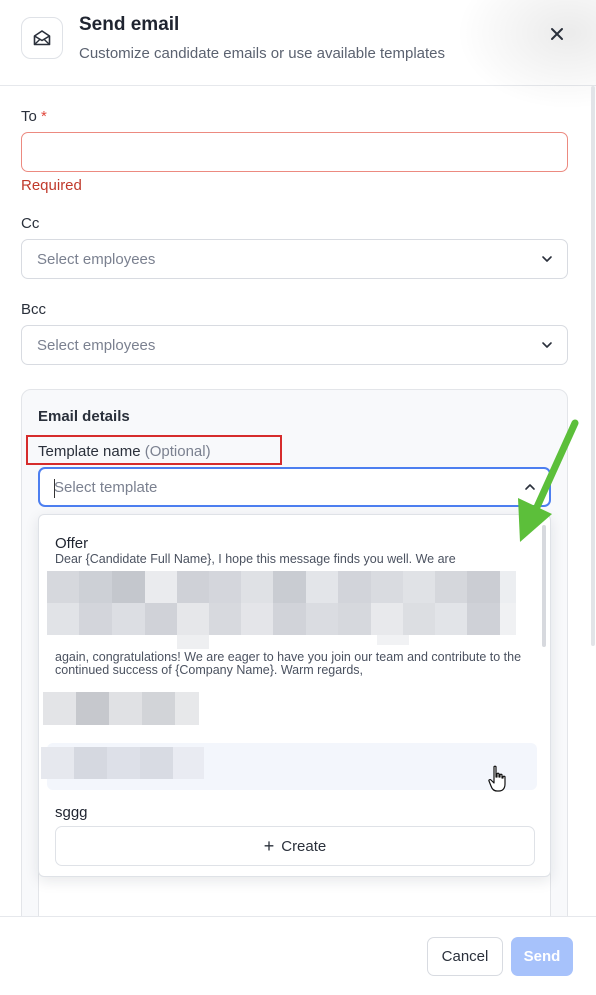  Describe the element at coordinates (294, 259) in the screenshot. I see `cc-select: Select employees` at that location.